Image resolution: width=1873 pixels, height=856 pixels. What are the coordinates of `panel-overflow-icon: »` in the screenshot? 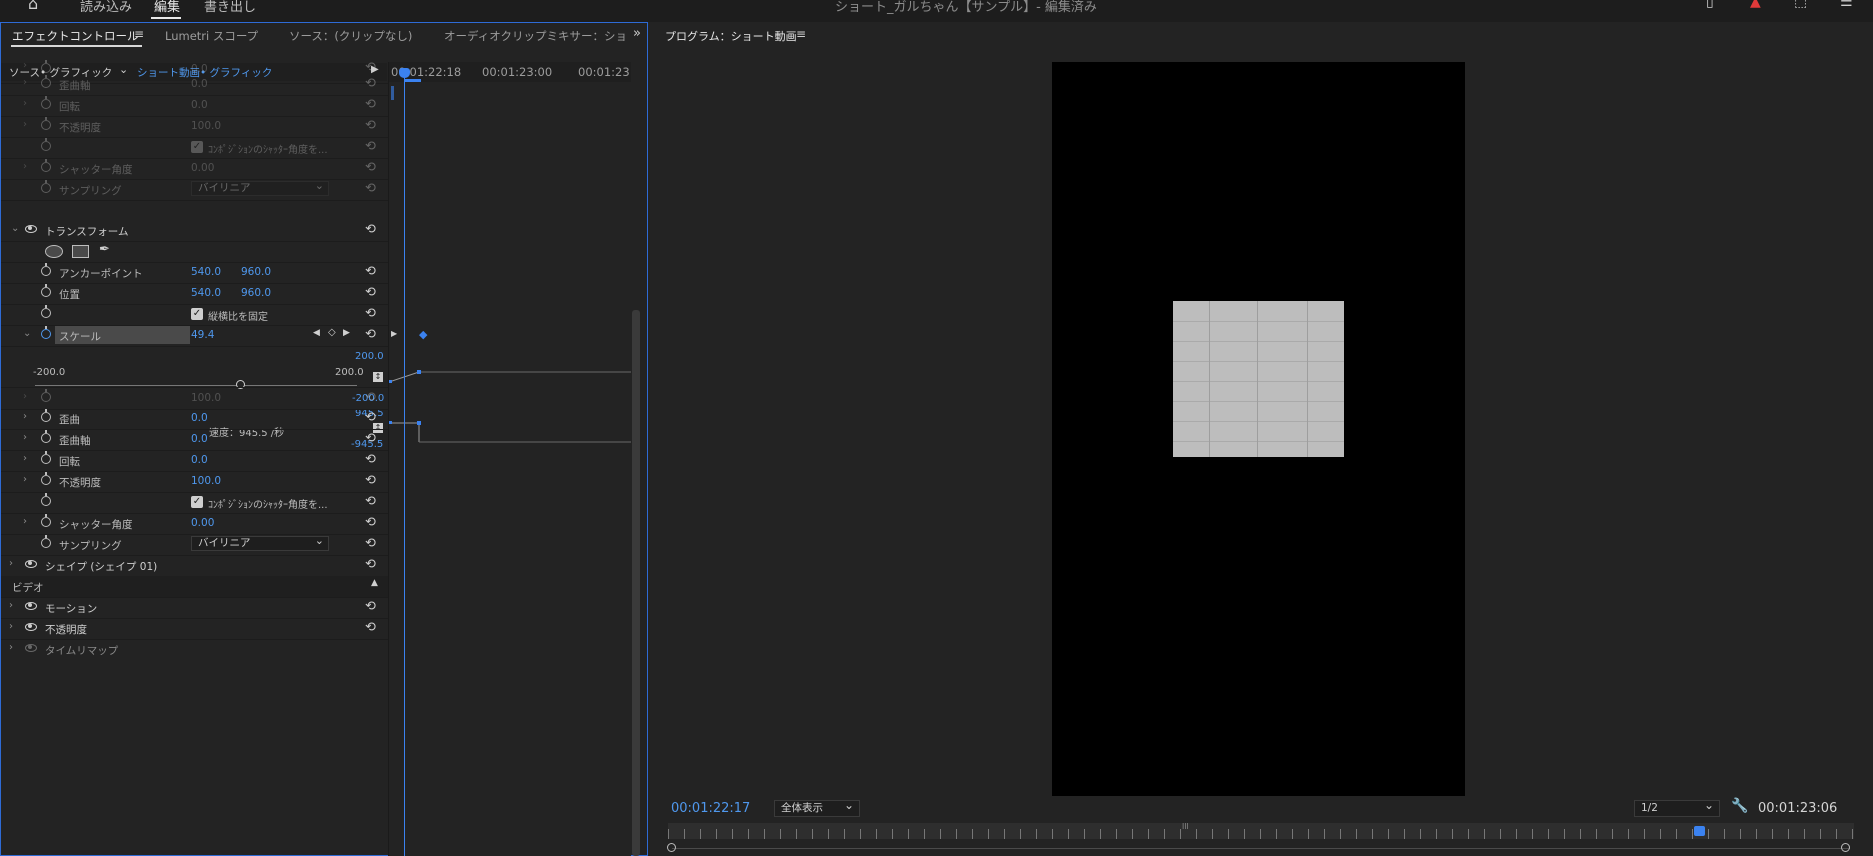 It's located at (637, 33).